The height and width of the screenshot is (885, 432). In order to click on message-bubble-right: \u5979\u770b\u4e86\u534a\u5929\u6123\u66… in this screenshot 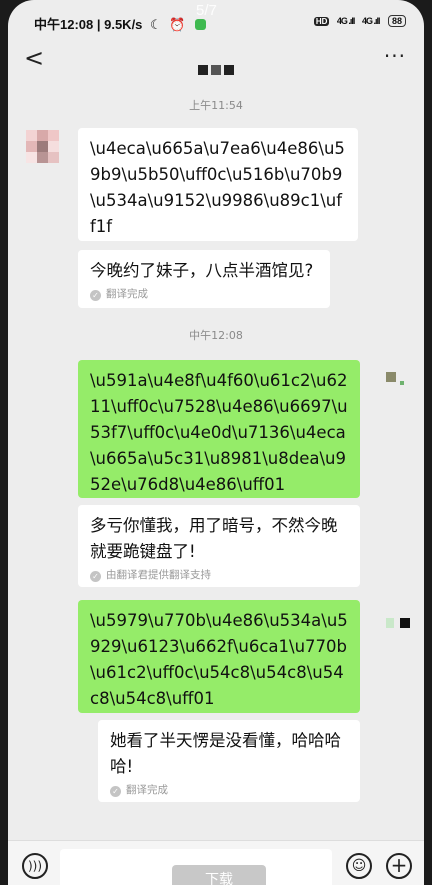, I will do `click(219, 656)`.